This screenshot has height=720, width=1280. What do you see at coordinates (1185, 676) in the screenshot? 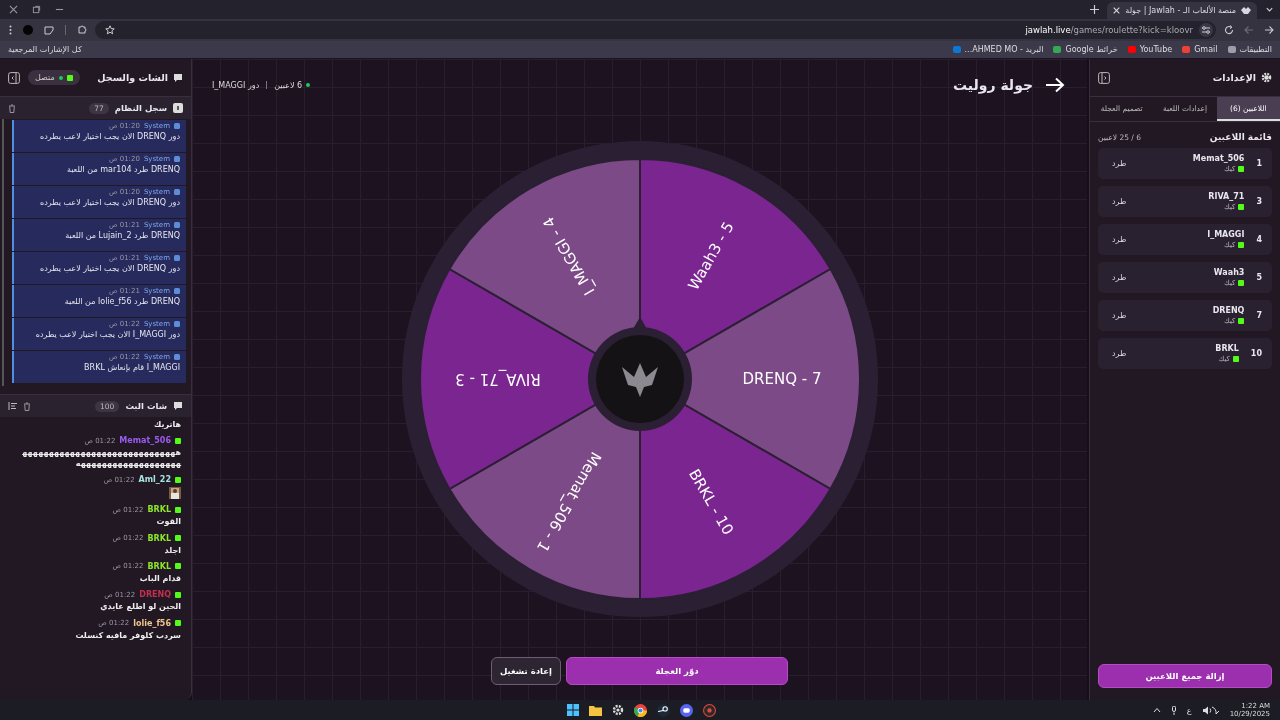
I see `remove-all-button: إزالة جميع اللاعبين` at bounding box center [1185, 676].